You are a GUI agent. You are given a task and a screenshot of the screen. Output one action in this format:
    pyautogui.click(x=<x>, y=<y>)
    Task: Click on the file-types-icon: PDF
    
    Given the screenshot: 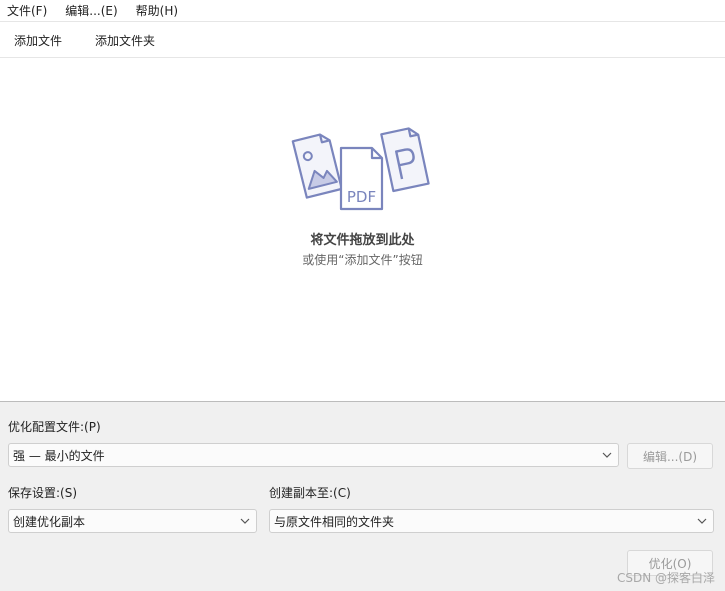 What is the action you would take?
    pyautogui.click(x=360, y=169)
    